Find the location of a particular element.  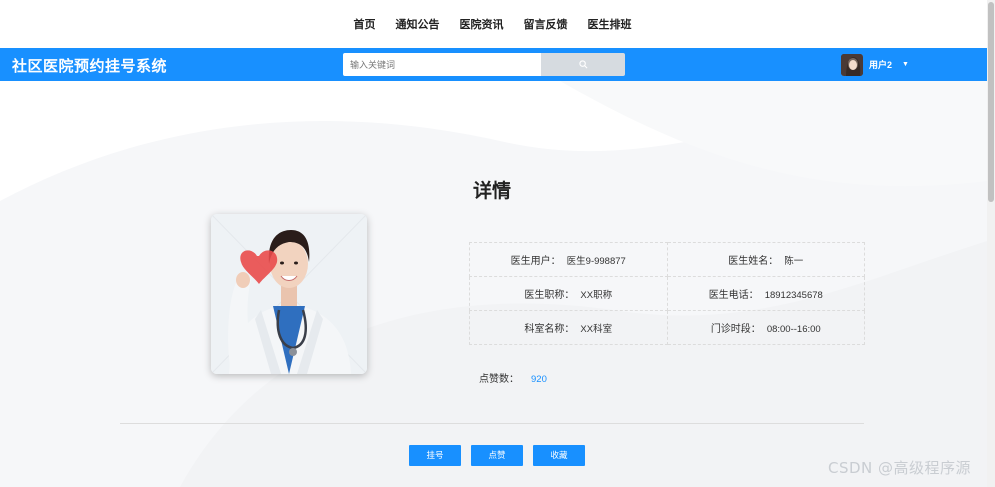

site-title: 社区医院预约挂号系统 is located at coordinates (90, 66).